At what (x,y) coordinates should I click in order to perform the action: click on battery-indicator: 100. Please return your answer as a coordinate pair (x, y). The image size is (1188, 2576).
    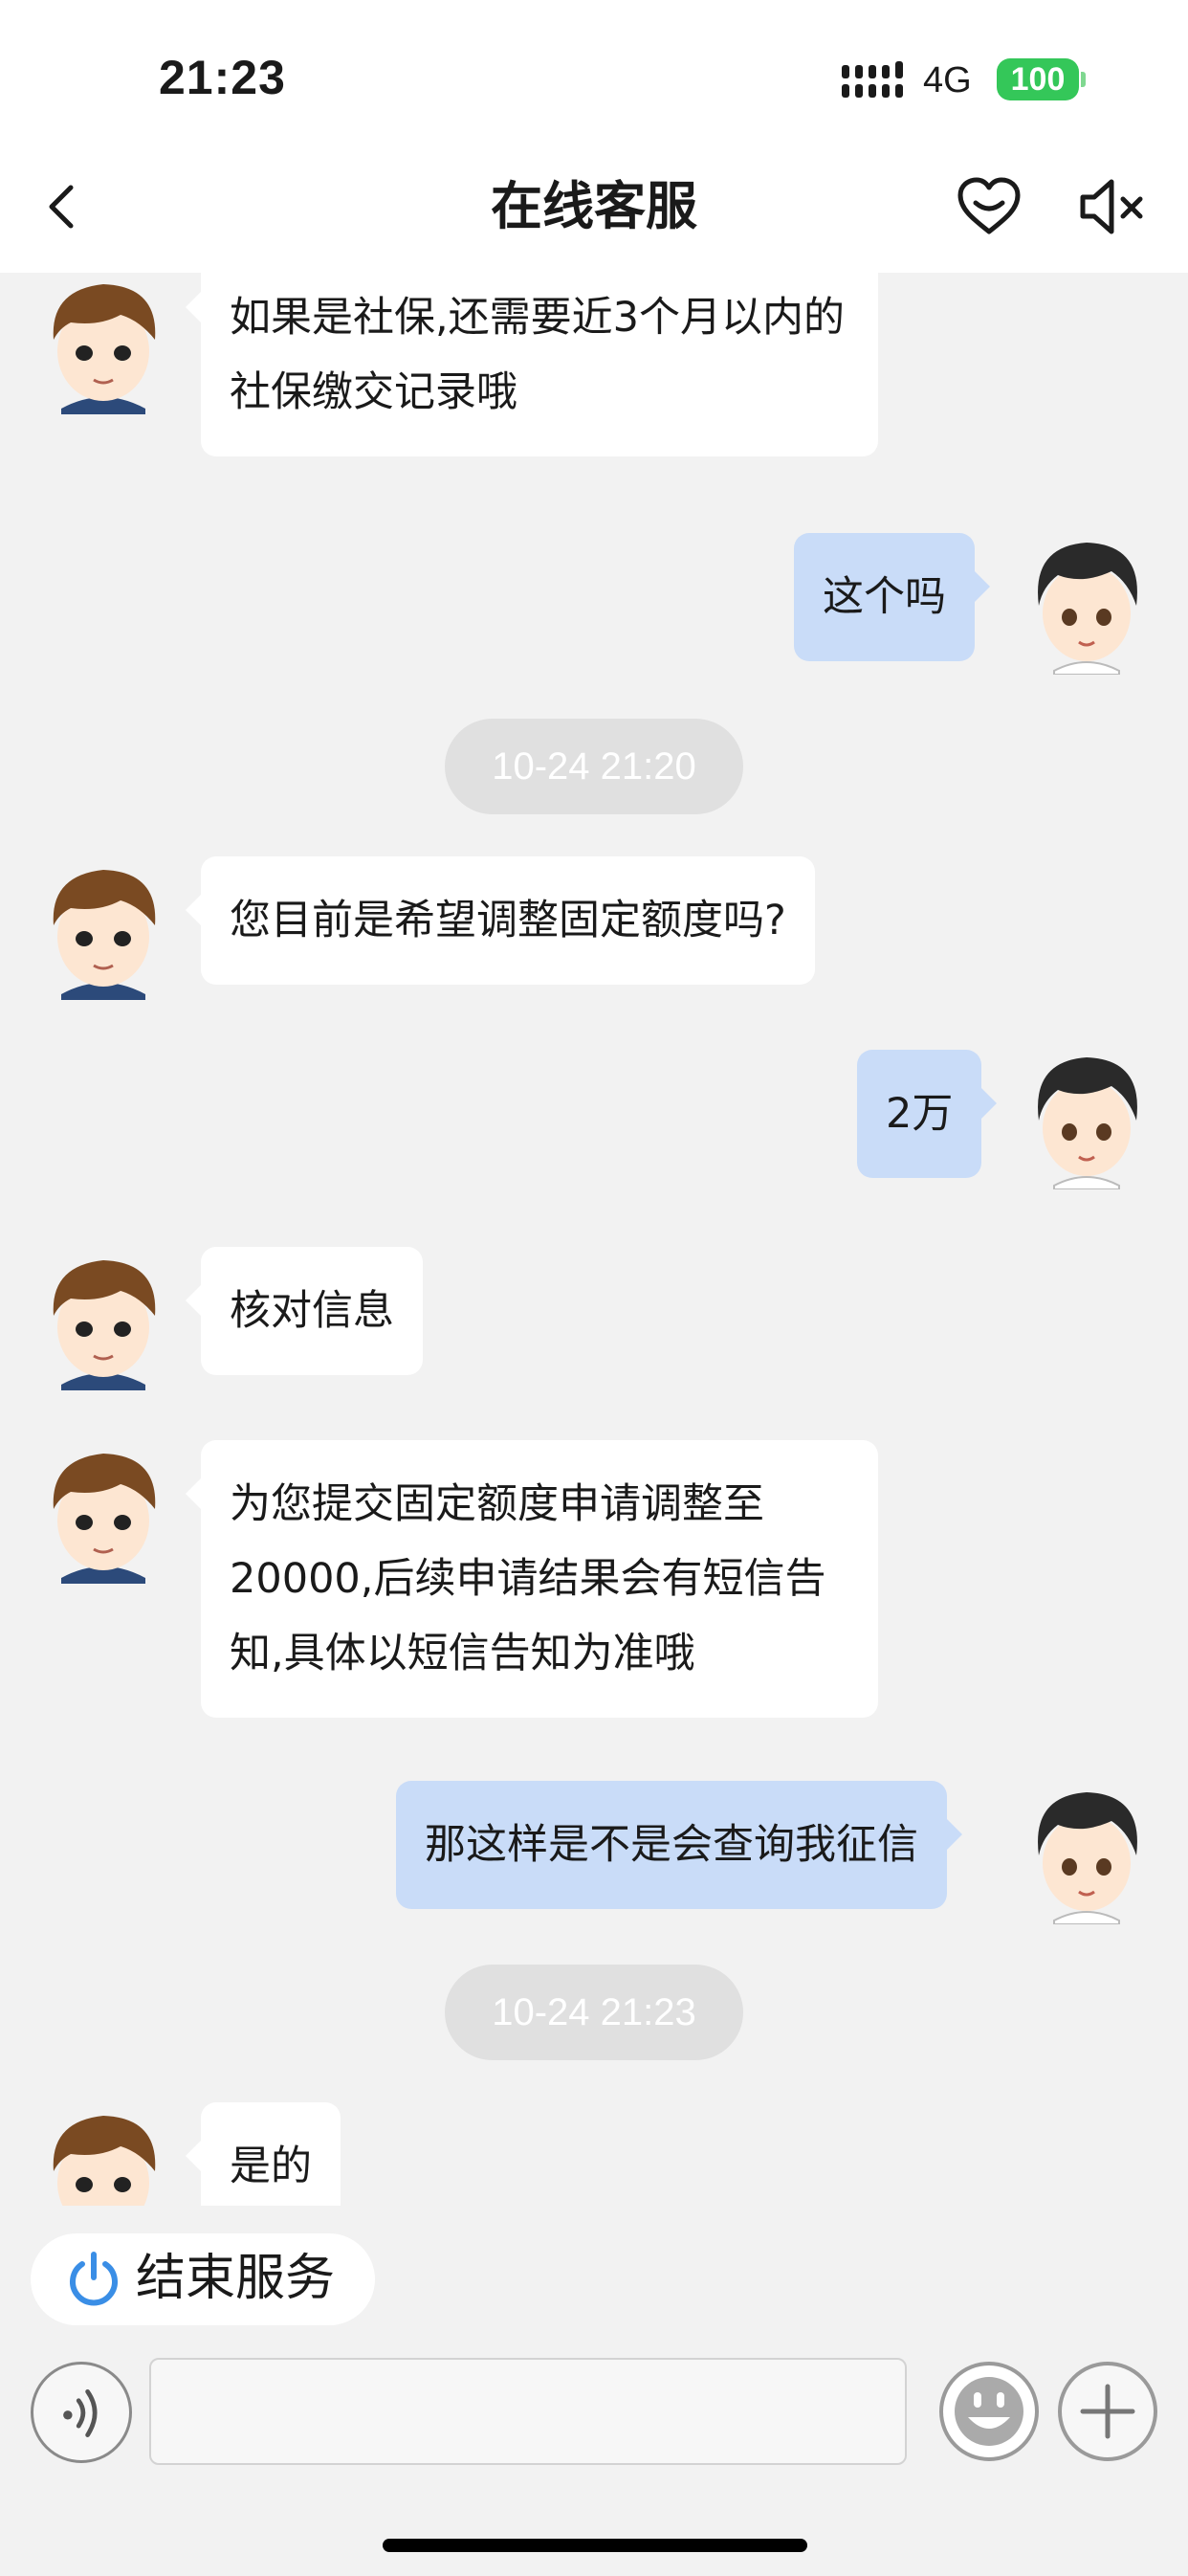
    Looking at the image, I should click on (1038, 79).